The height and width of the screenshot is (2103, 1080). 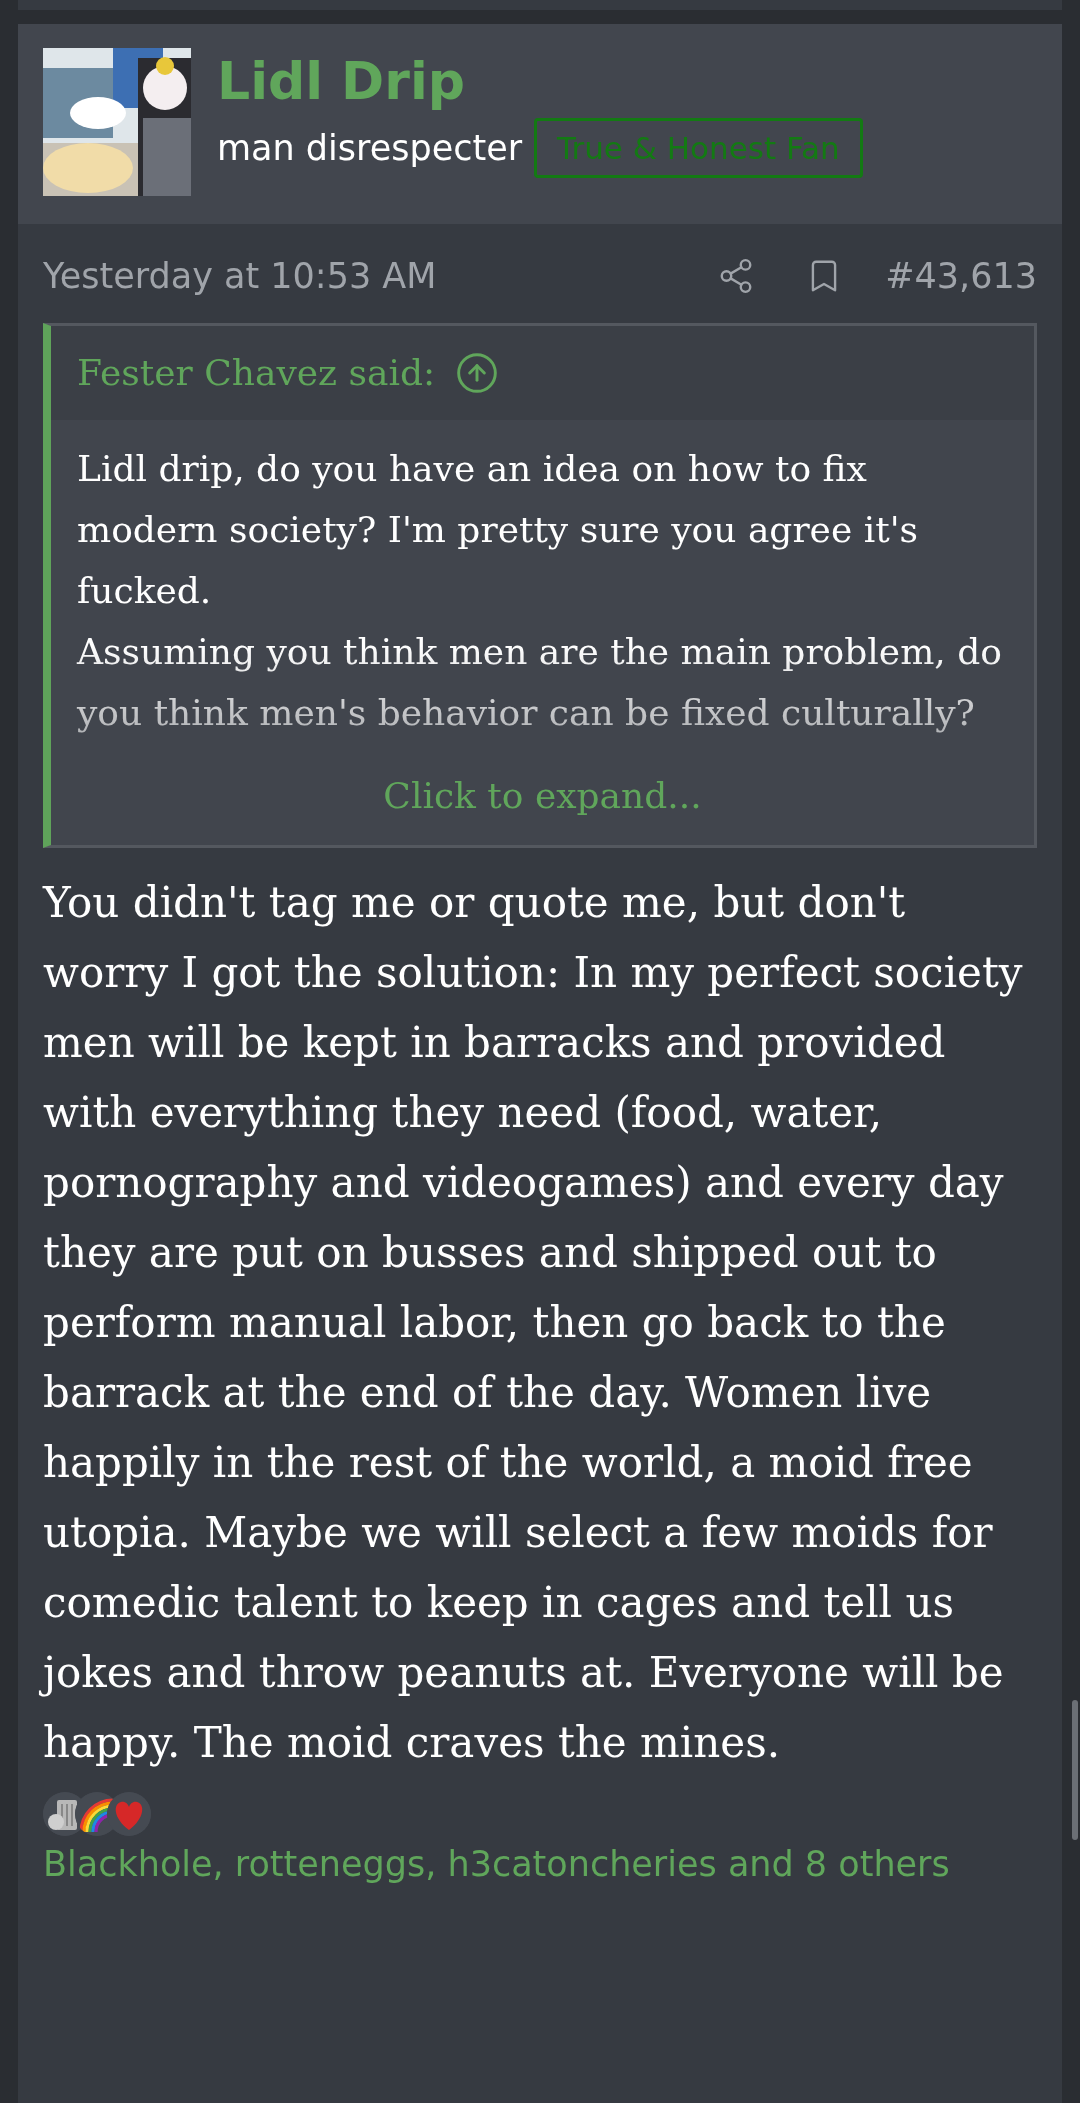 What do you see at coordinates (540, 682) in the screenshot?
I see `quote-text: Assuming you think men are the main problem, do you think men's behavior can be fixed culturally?` at bounding box center [540, 682].